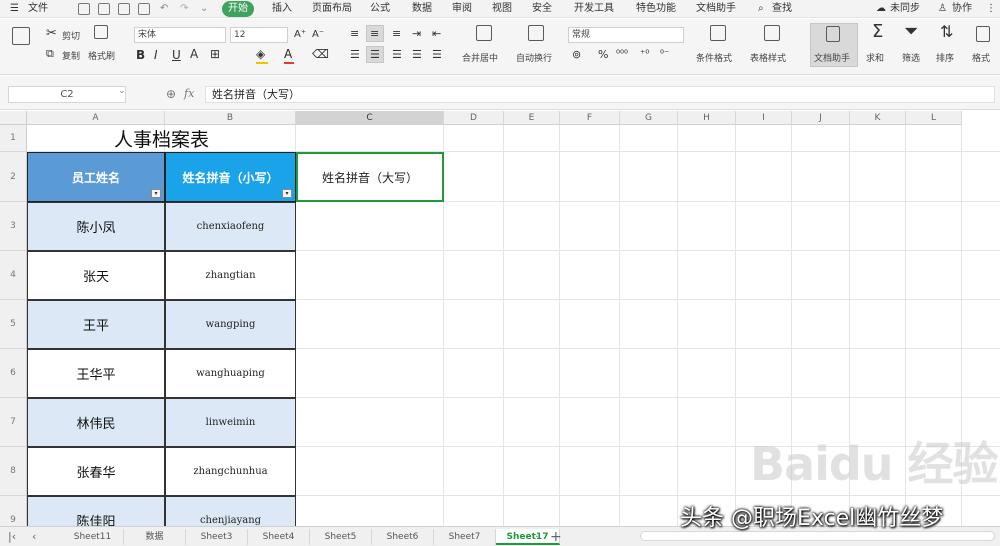 This screenshot has width=1000, height=546. What do you see at coordinates (437, 55) in the screenshot?
I see `distributed-icon: ☰` at bounding box center [437, 55].